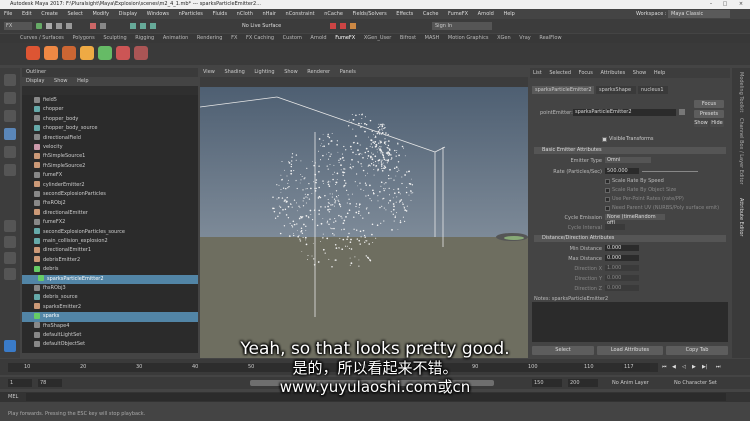 This screenshot has width=750, height=421. Describe the element at coordinates (377, 38) in the screenshot. I see `shelf-tab-xgen-user: XGen_User` at that location.